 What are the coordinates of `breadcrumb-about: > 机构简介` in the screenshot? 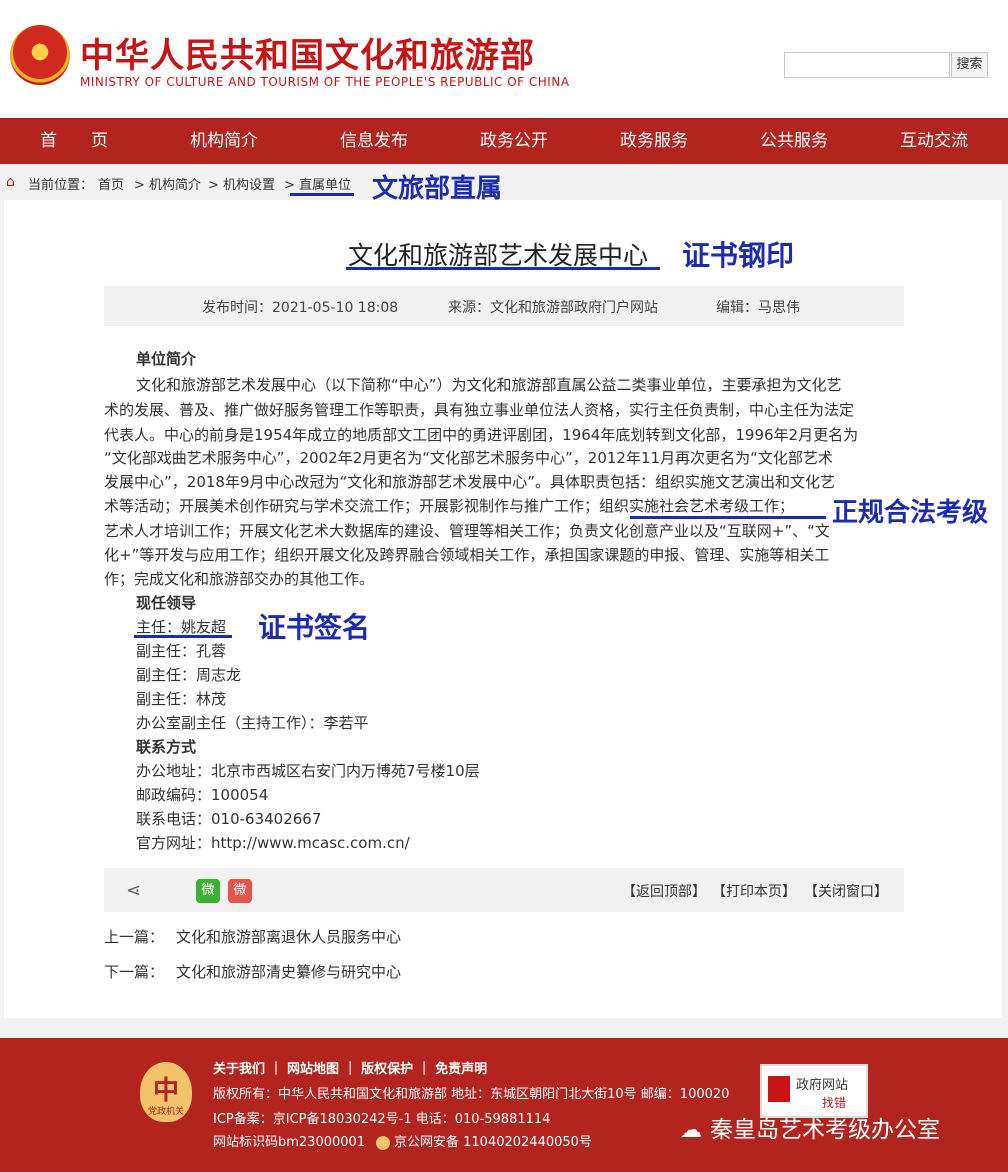 It's located at (167, 183).